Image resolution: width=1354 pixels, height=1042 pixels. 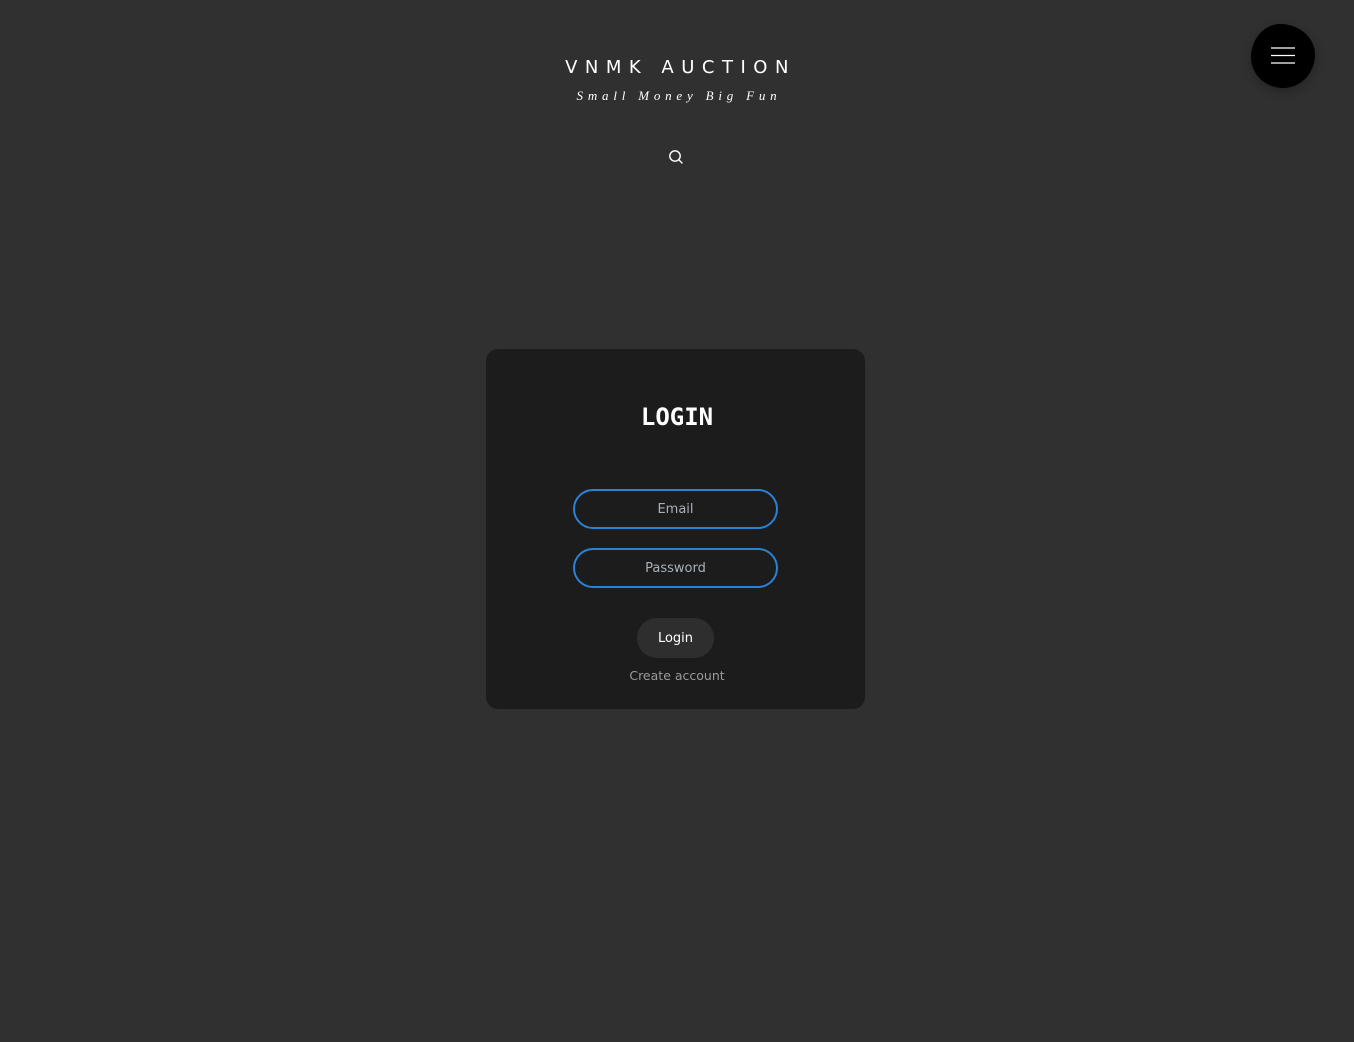 I want to click on email-input, so click(x=675, y=509).